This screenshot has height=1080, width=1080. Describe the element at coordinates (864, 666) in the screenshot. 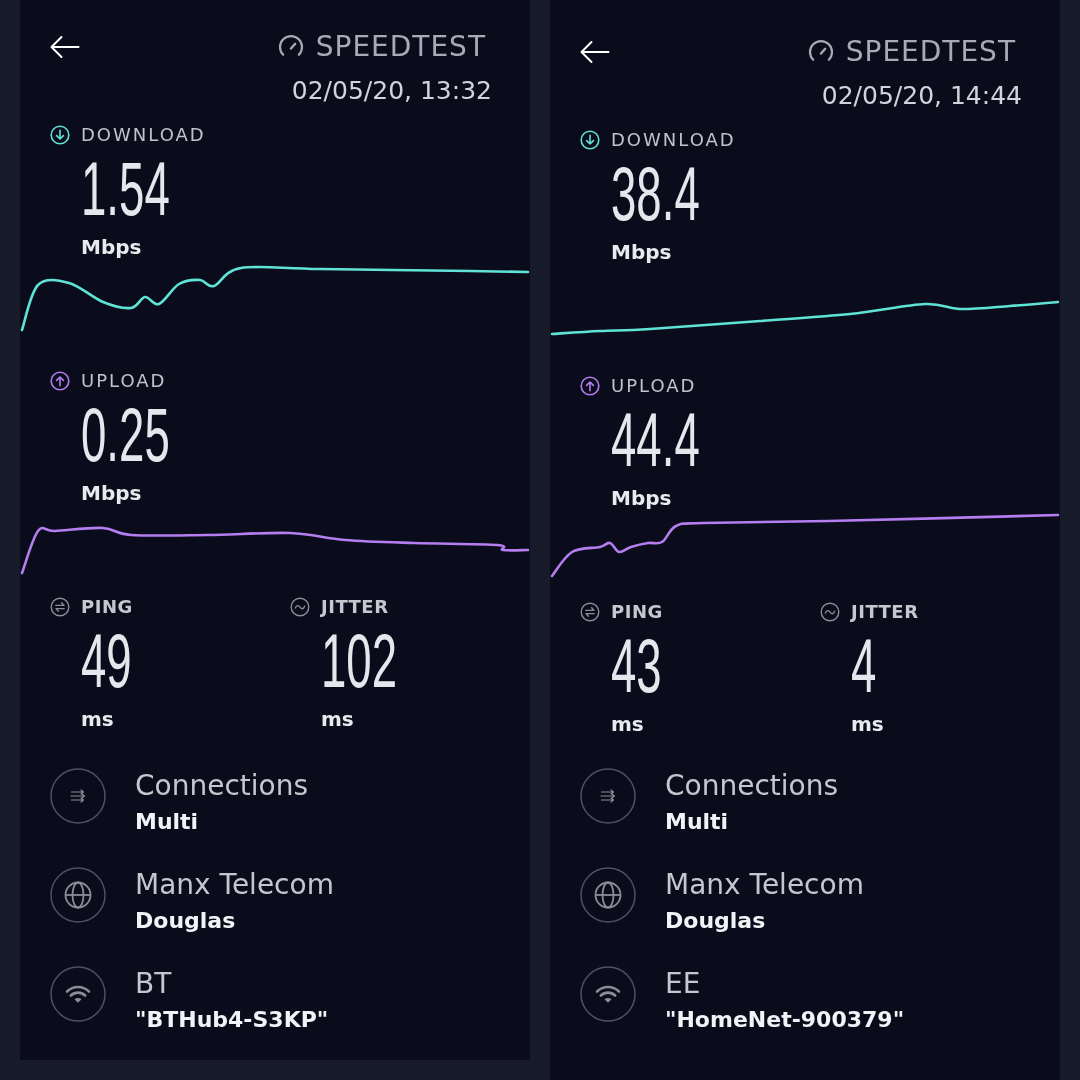

I see `jitter-value: 4` at that location.